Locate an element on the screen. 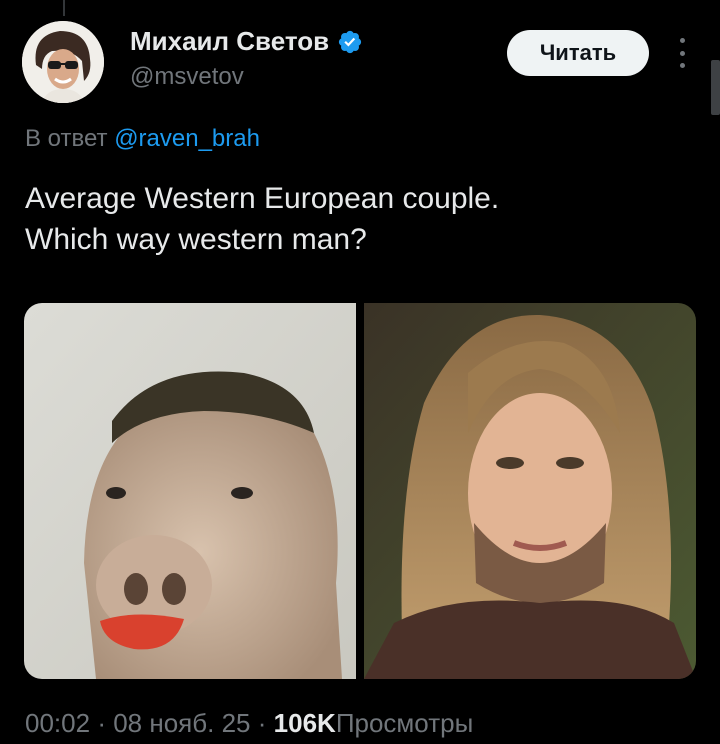 This screenshot has width=720, height=744. reply-prefix: В ответ is located at coordinates (66, 138).